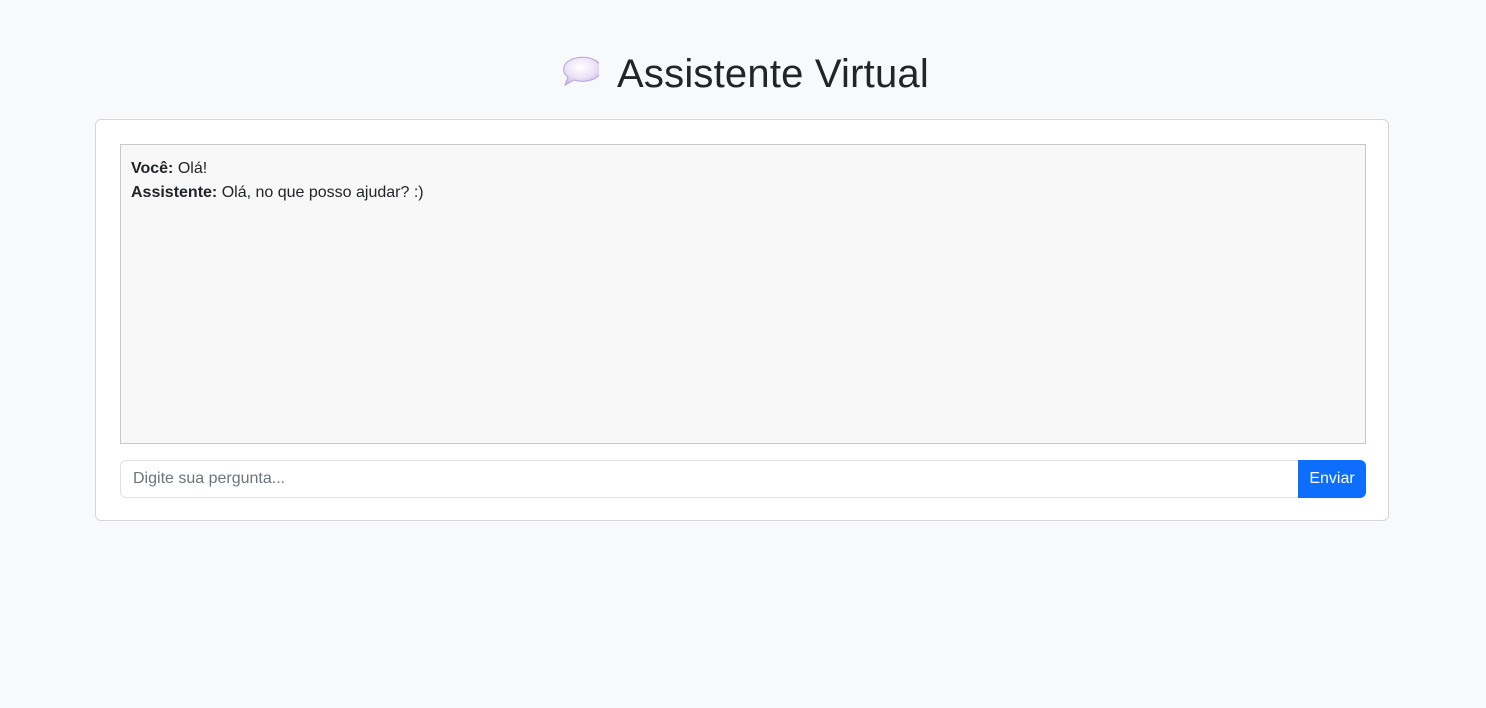 The width and height of the screenshot is (1486, 708). What do you see at coordinates (174, 192) in the screenshot?
I see `message-sender-label: Assistente:` at bounding box center [174, 192].